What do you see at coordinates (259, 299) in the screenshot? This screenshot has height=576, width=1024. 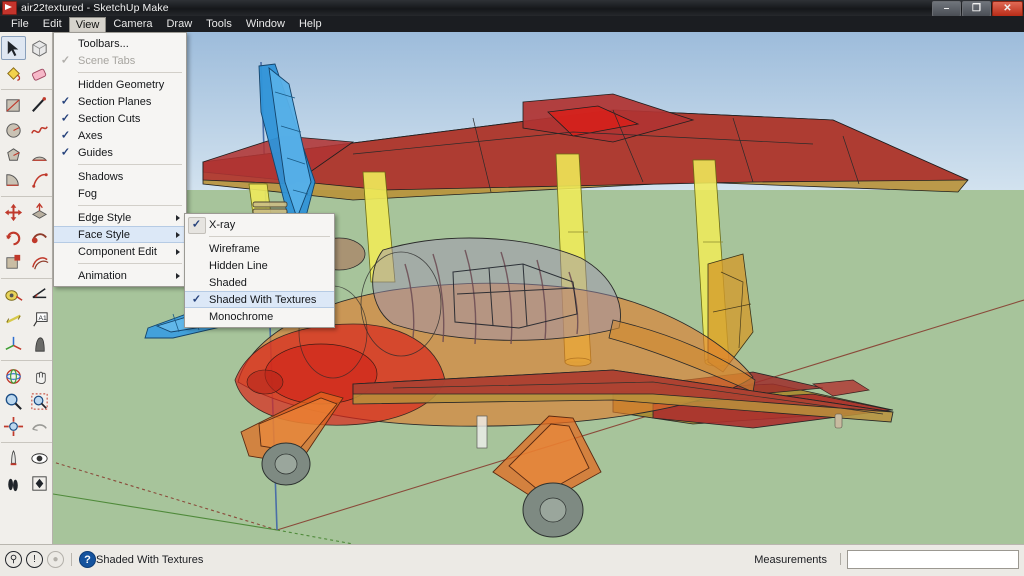 I see `menu-item-shaded-with-textures: ✓ Shaded With Textures` at bounding box center [259, 299].